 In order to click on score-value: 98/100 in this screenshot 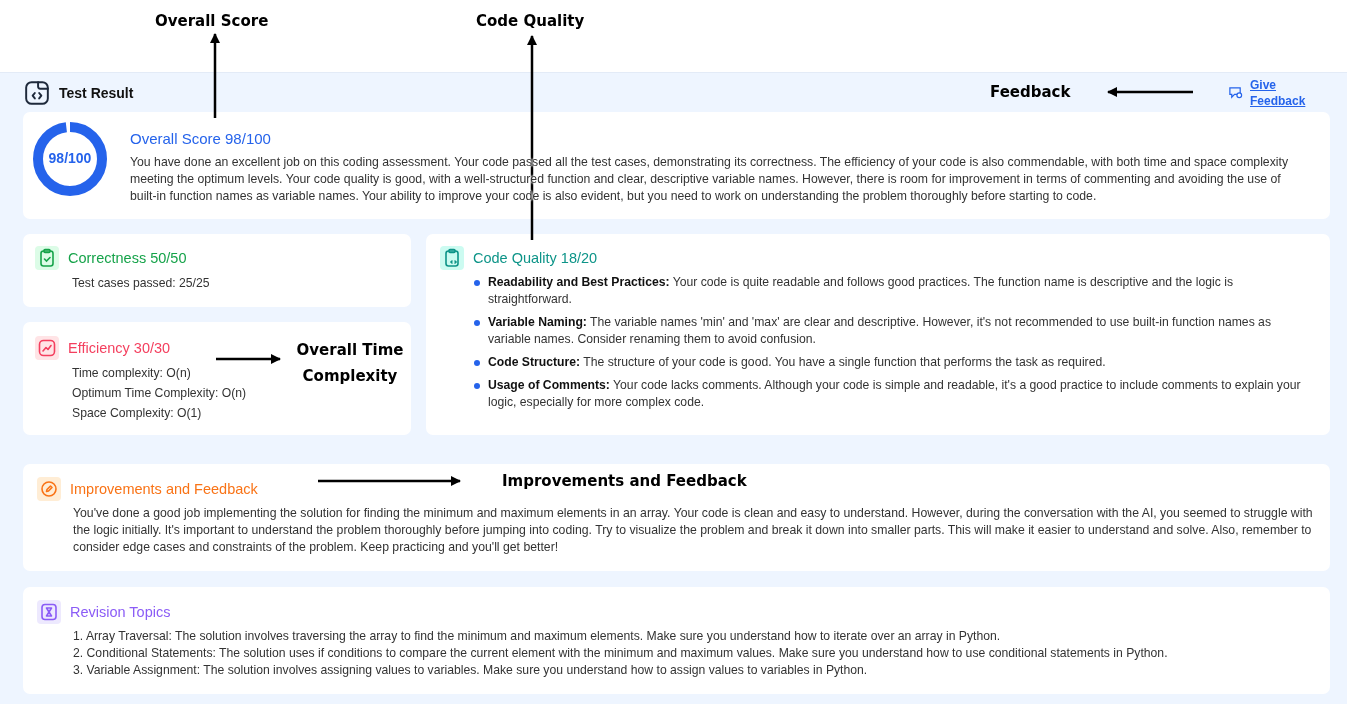, I will do `click(70, 158)`.